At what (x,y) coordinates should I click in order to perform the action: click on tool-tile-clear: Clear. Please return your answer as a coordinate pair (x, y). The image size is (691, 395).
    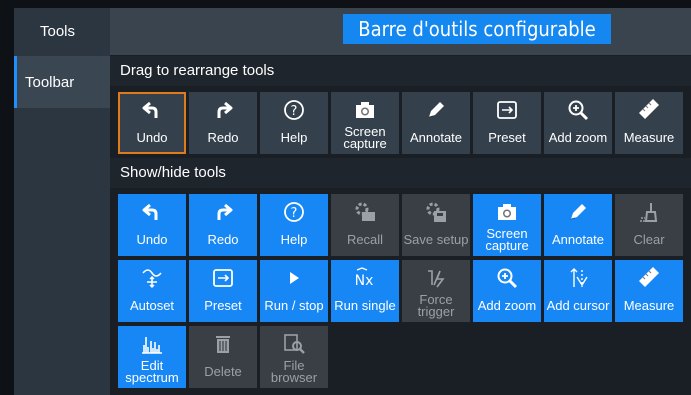
    Looking at the image, I should click on (649, 225).